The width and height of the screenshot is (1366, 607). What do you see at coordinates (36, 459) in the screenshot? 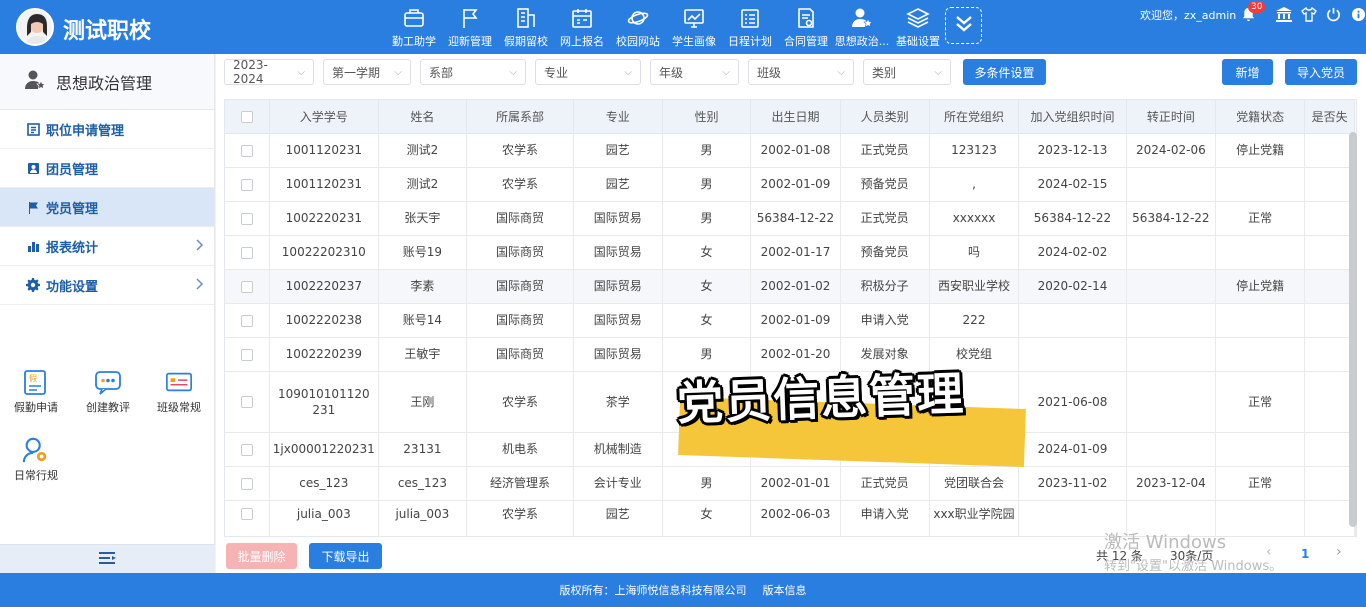
I see `quick-daily-conduct: 日常行规` at bounding box center [36, 459].